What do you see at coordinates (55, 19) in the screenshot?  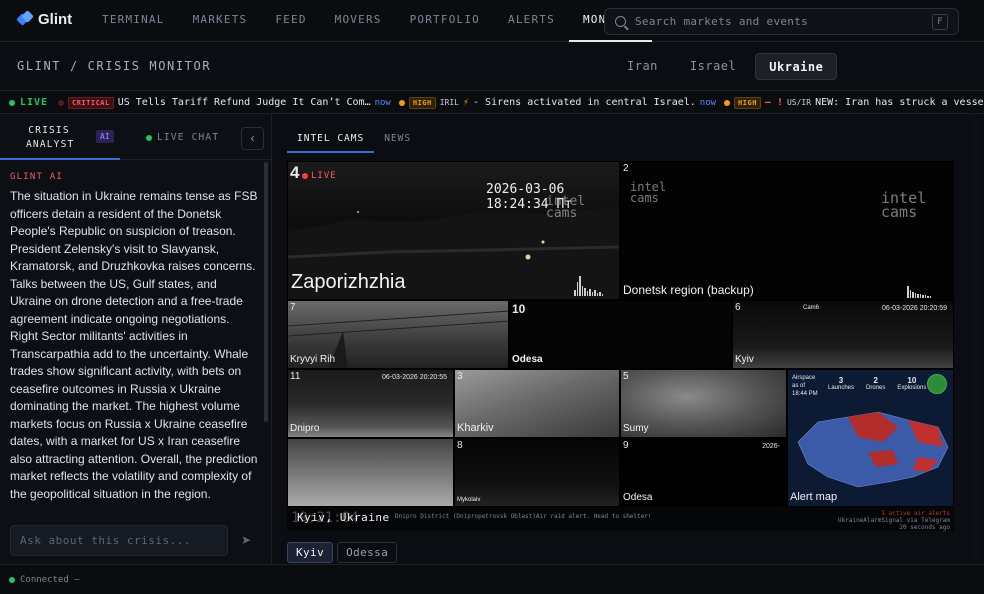 I see `logo-text: Glint` at bounding box center [55, 19].